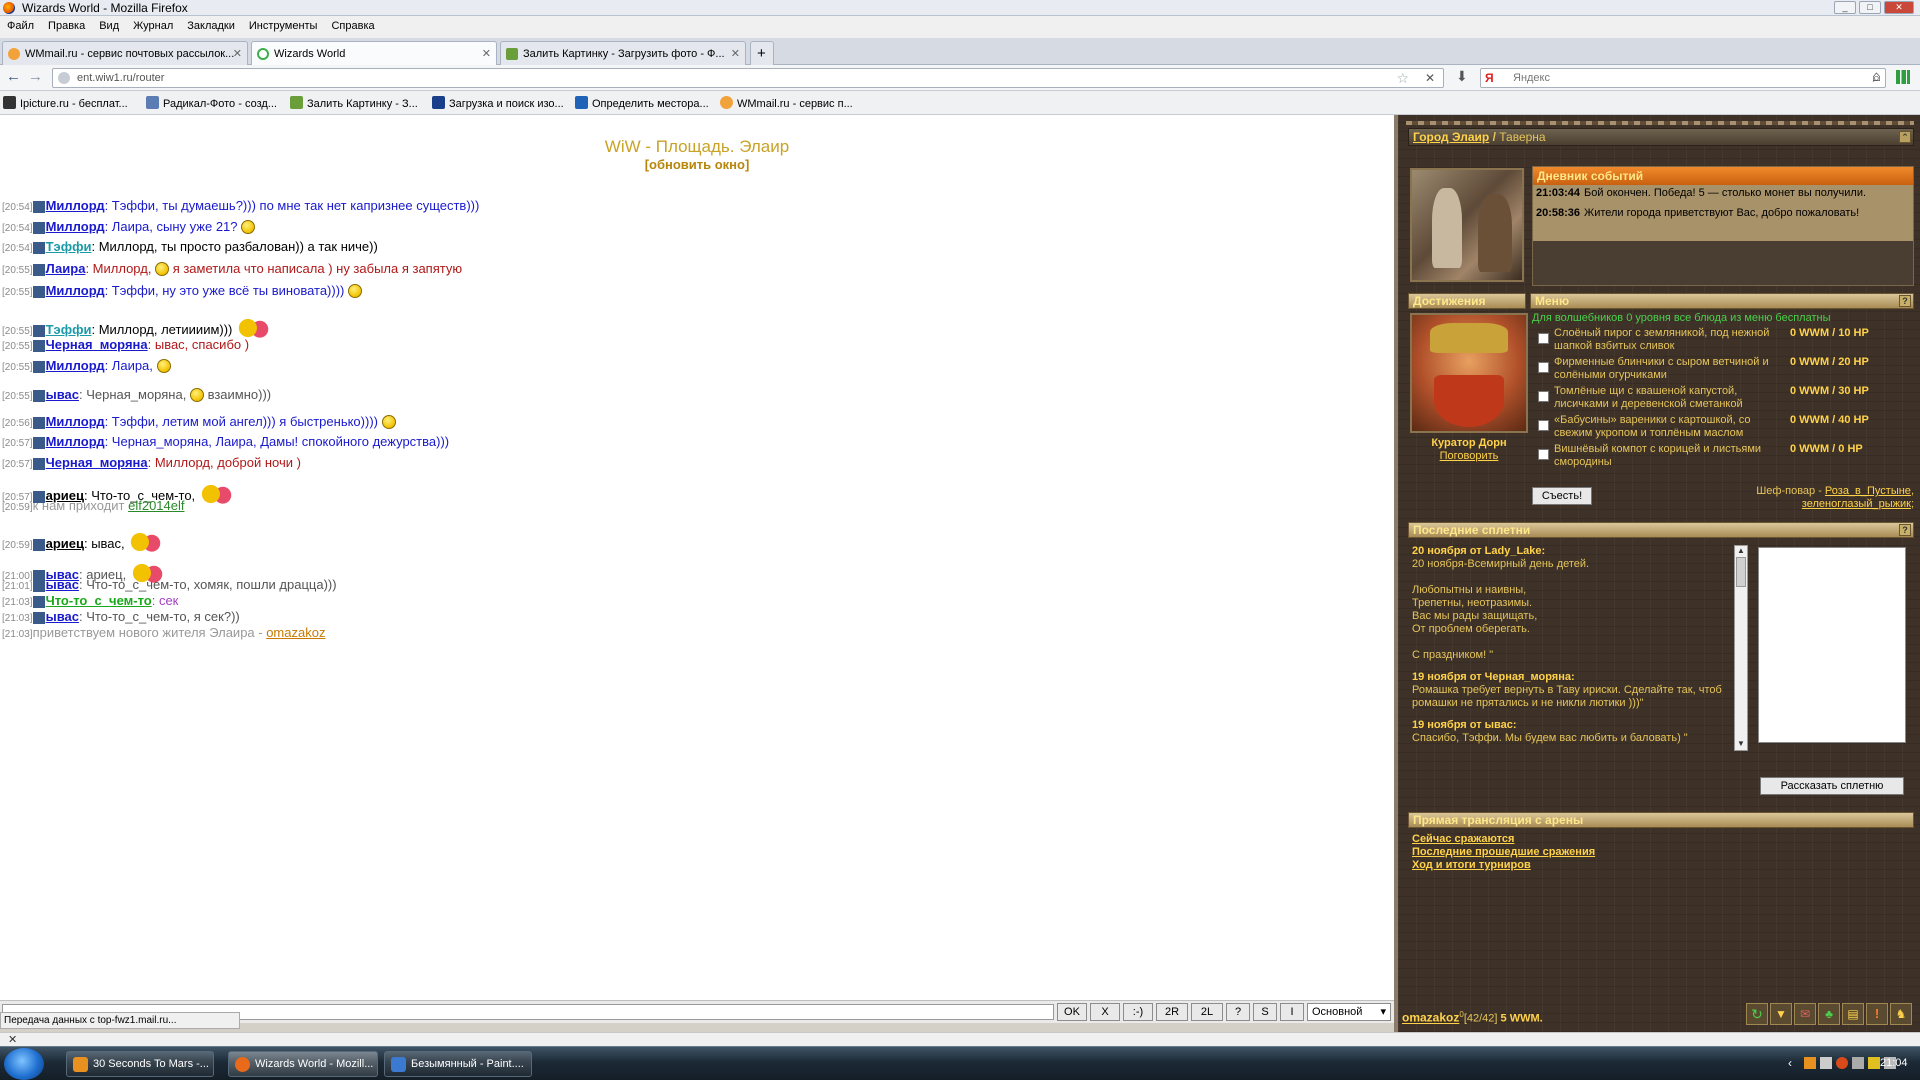  I want to click on close-icon: ✕, so click(12, 1039).